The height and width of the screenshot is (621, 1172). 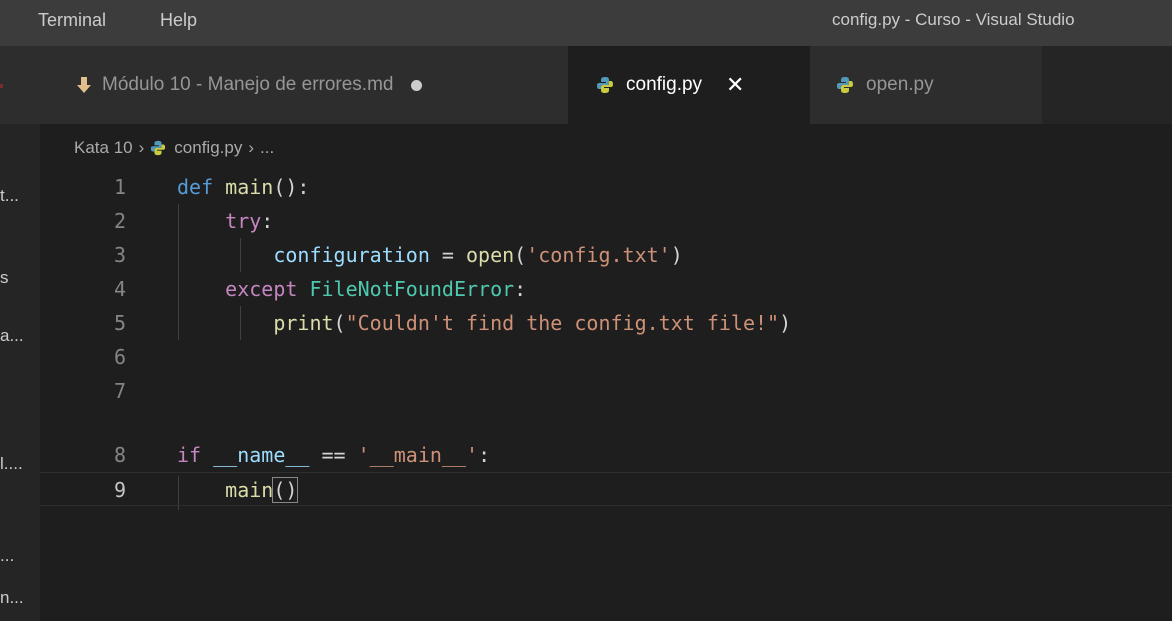 I want to click on operator: =, so click(x=447, y=255).